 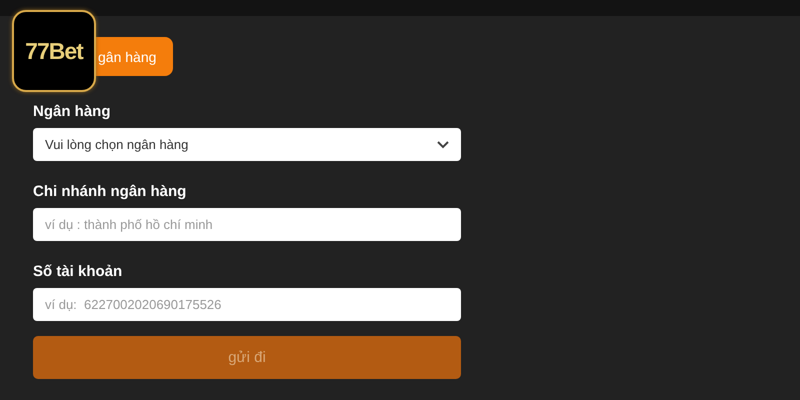 I want to click on logo: 77Bet, so click(x=54, y=51).